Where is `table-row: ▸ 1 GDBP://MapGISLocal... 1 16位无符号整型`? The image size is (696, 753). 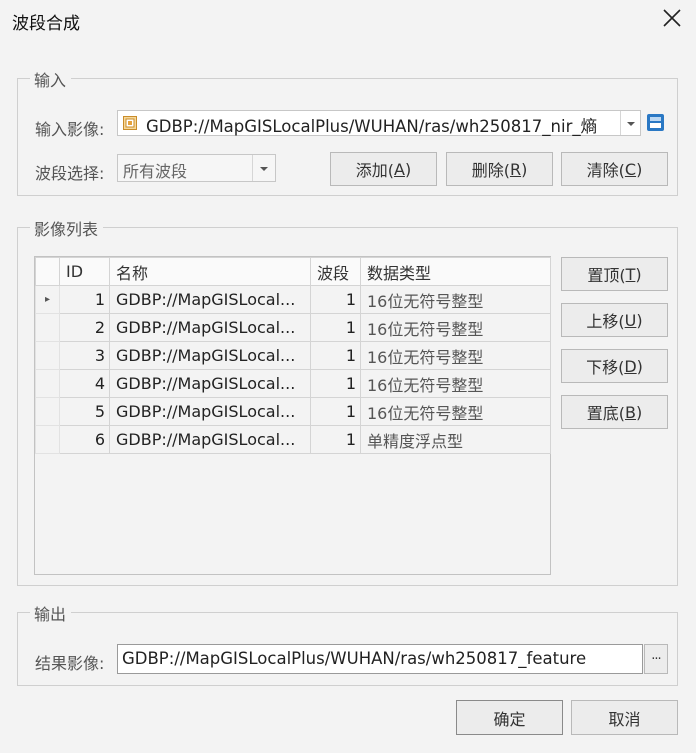
table-row: ▸ 1 GDBP://MapGISLocal... 1 16位无符号整型 is located at coordinates (293, 299).